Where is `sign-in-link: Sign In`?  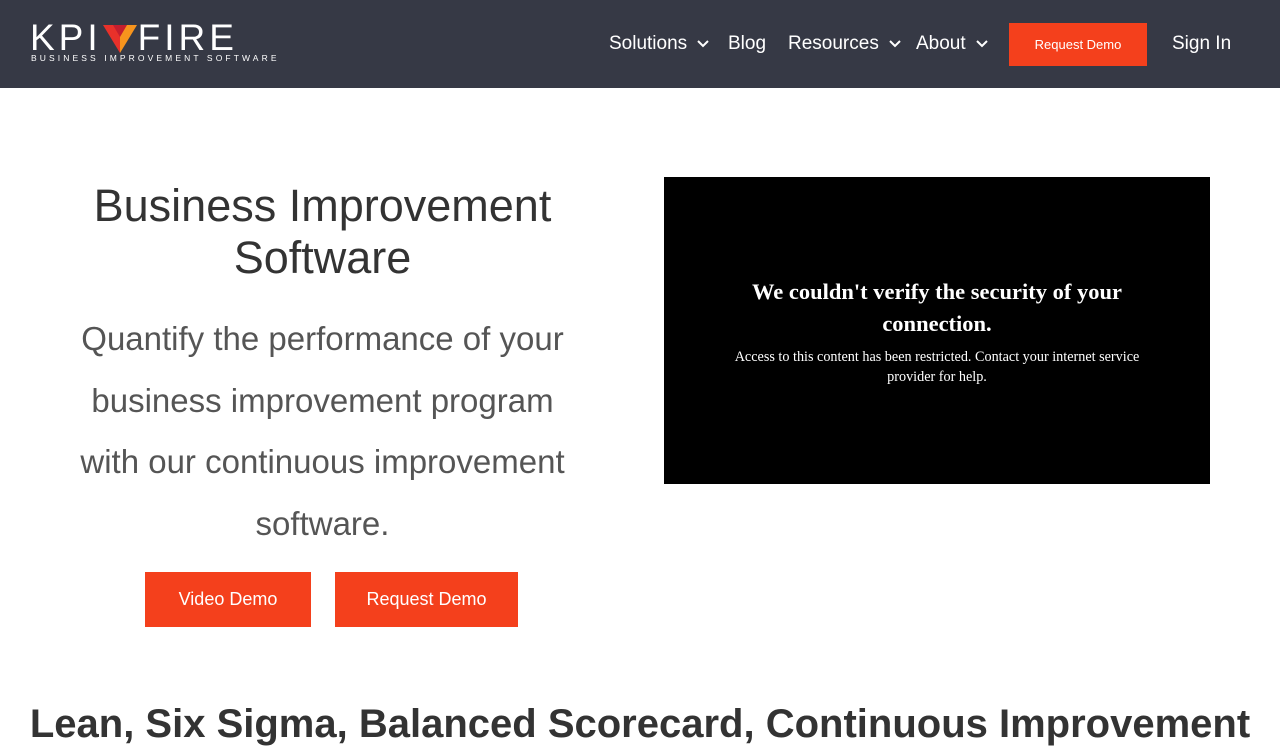 sign-in-link: Sign In is located at coordinates (1201, 44).